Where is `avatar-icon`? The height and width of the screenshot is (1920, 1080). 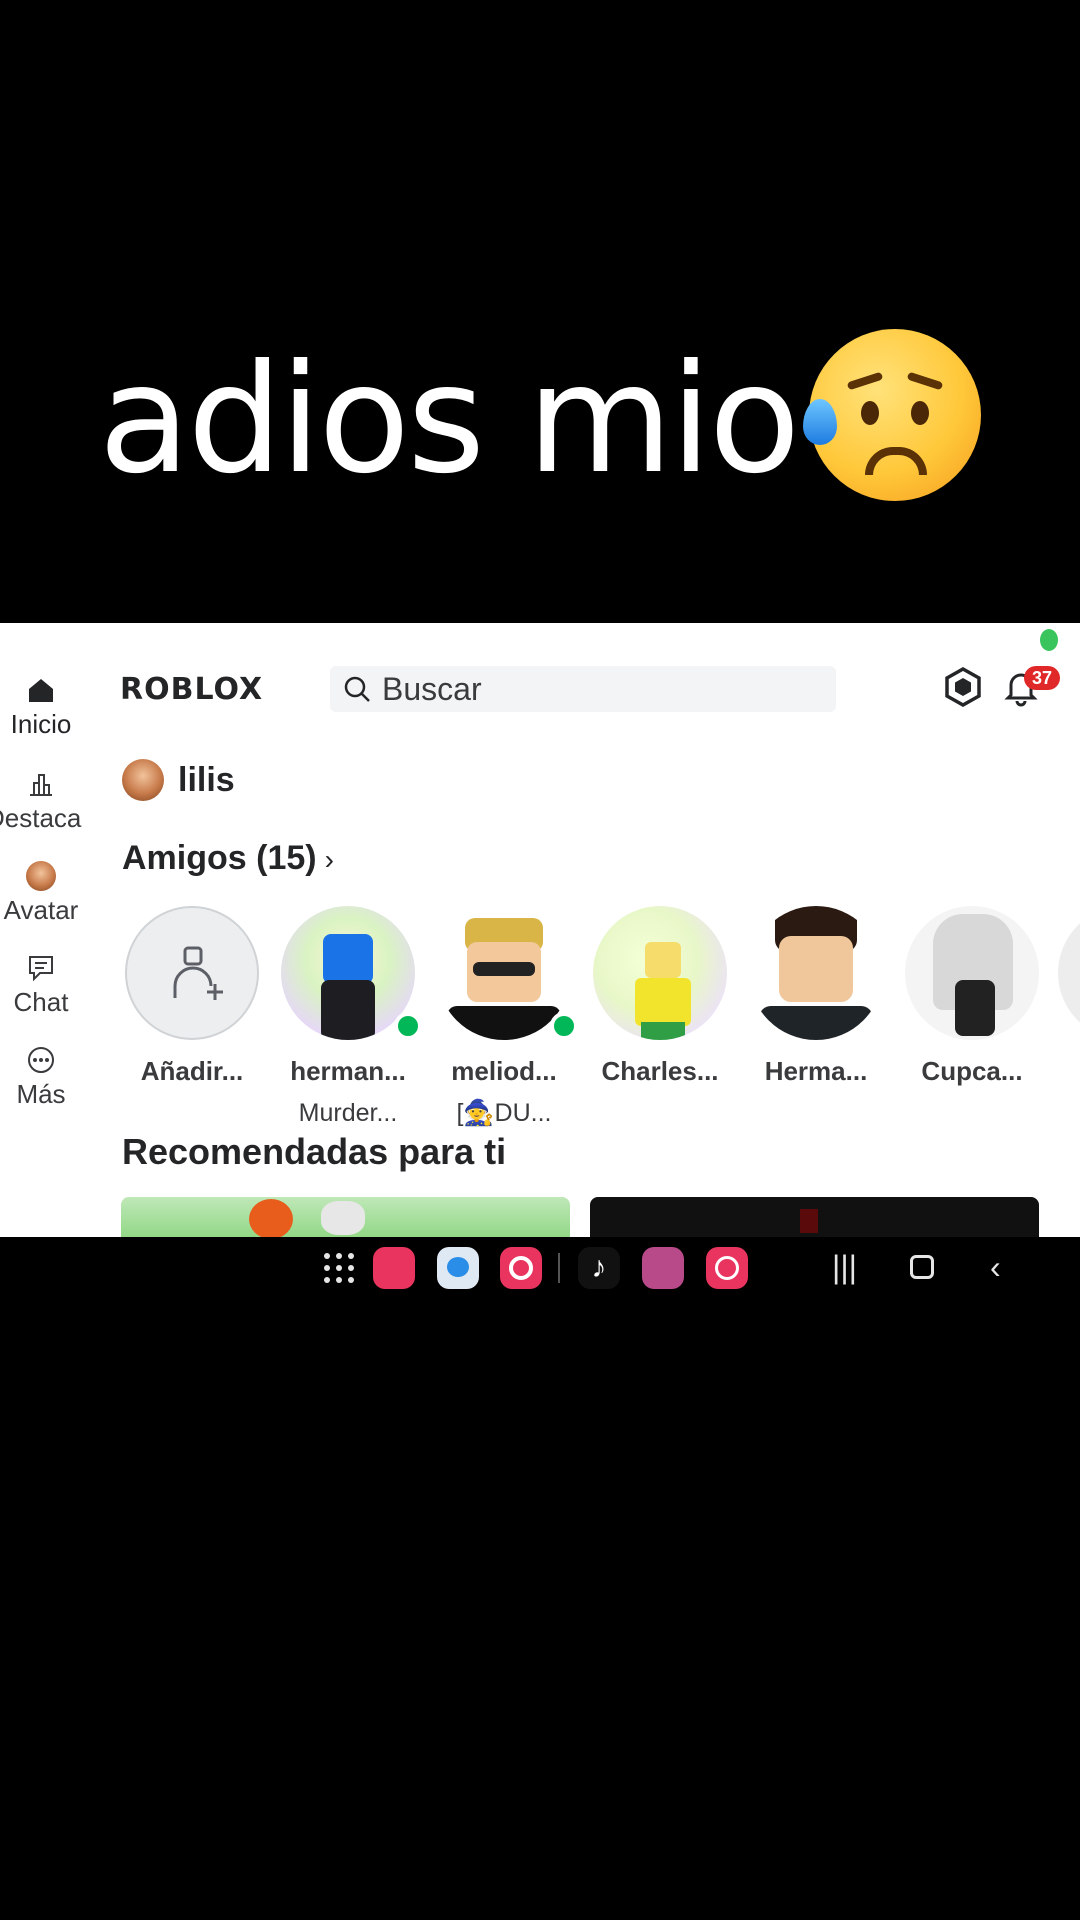 avatar-icon is located at coordinates (41, 876).